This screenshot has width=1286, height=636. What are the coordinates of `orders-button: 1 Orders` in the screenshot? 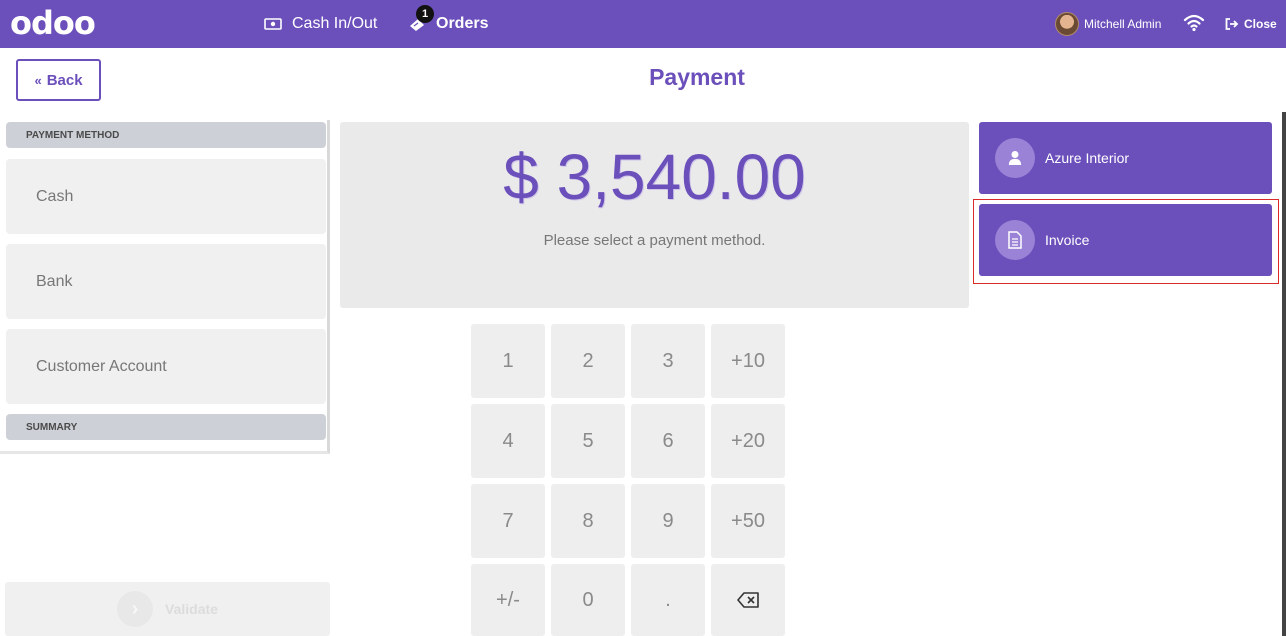 It's located at (448, 24).